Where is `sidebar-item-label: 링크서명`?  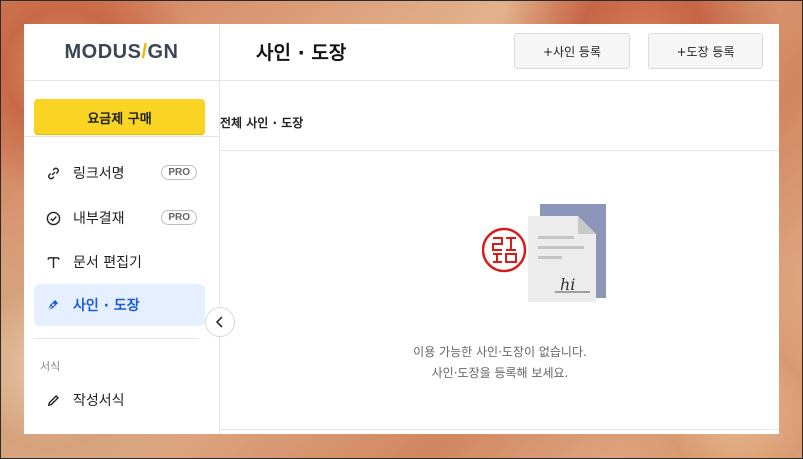 sidebar-item-label: 링크서명 is located at coordinates (99, 174).